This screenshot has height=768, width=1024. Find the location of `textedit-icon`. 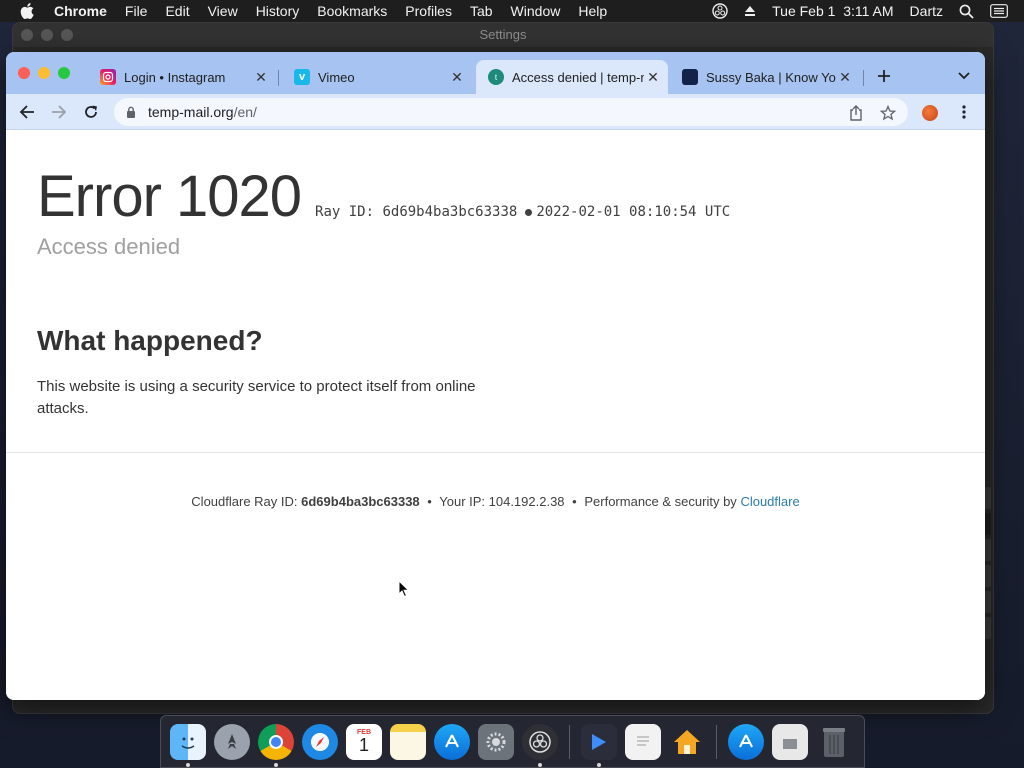

textedit-icon is located at coordinates (643, 741).